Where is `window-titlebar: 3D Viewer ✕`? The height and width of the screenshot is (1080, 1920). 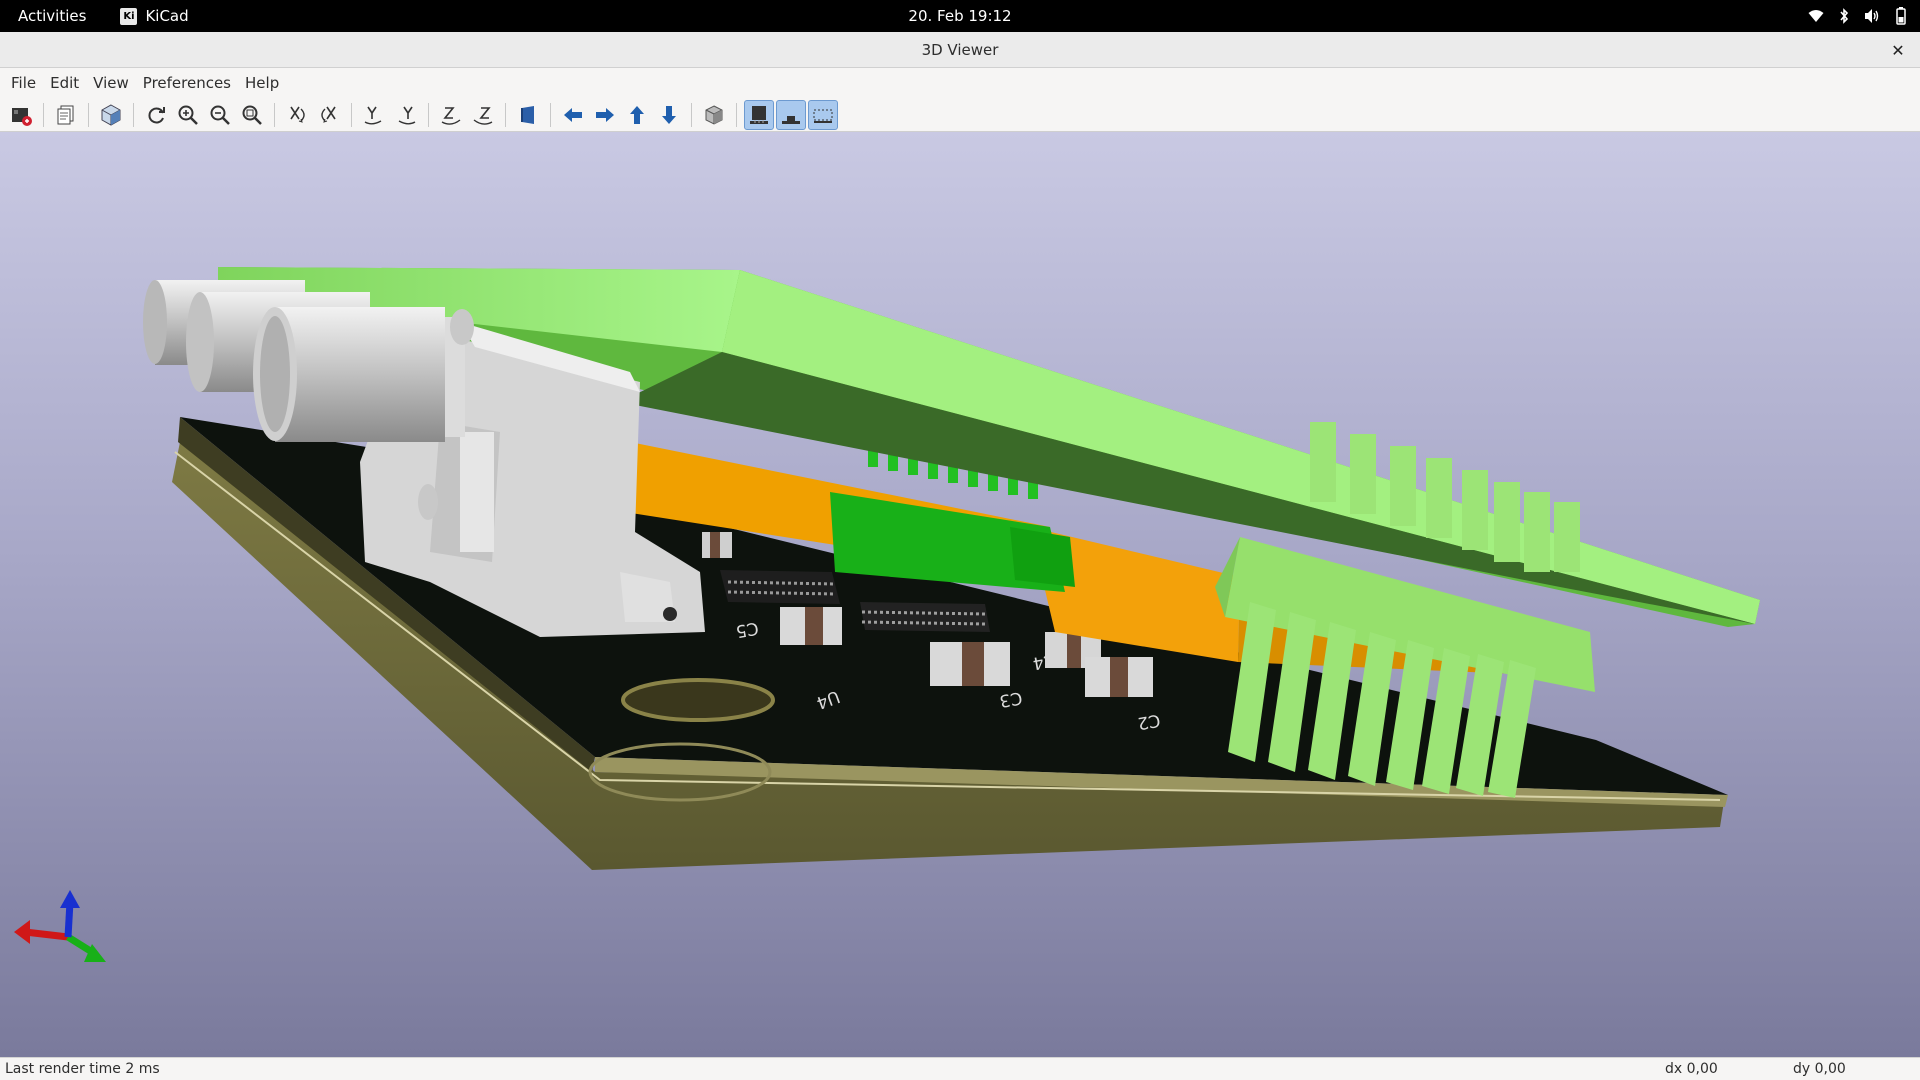
window-titlebar: 3D Viewer ✕ is located at coordinates (960, 50).